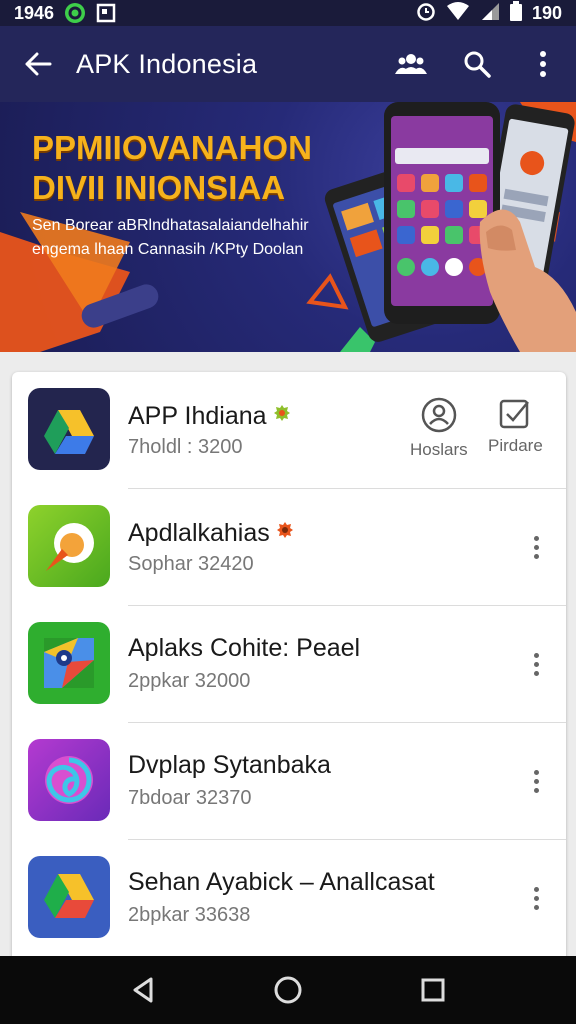 The height and width of the screenshot is (1024, 576). Describe the element at coordinates (189, 681) in the screenshot. I see `app-meta: 2ppkar 32000` at that location.